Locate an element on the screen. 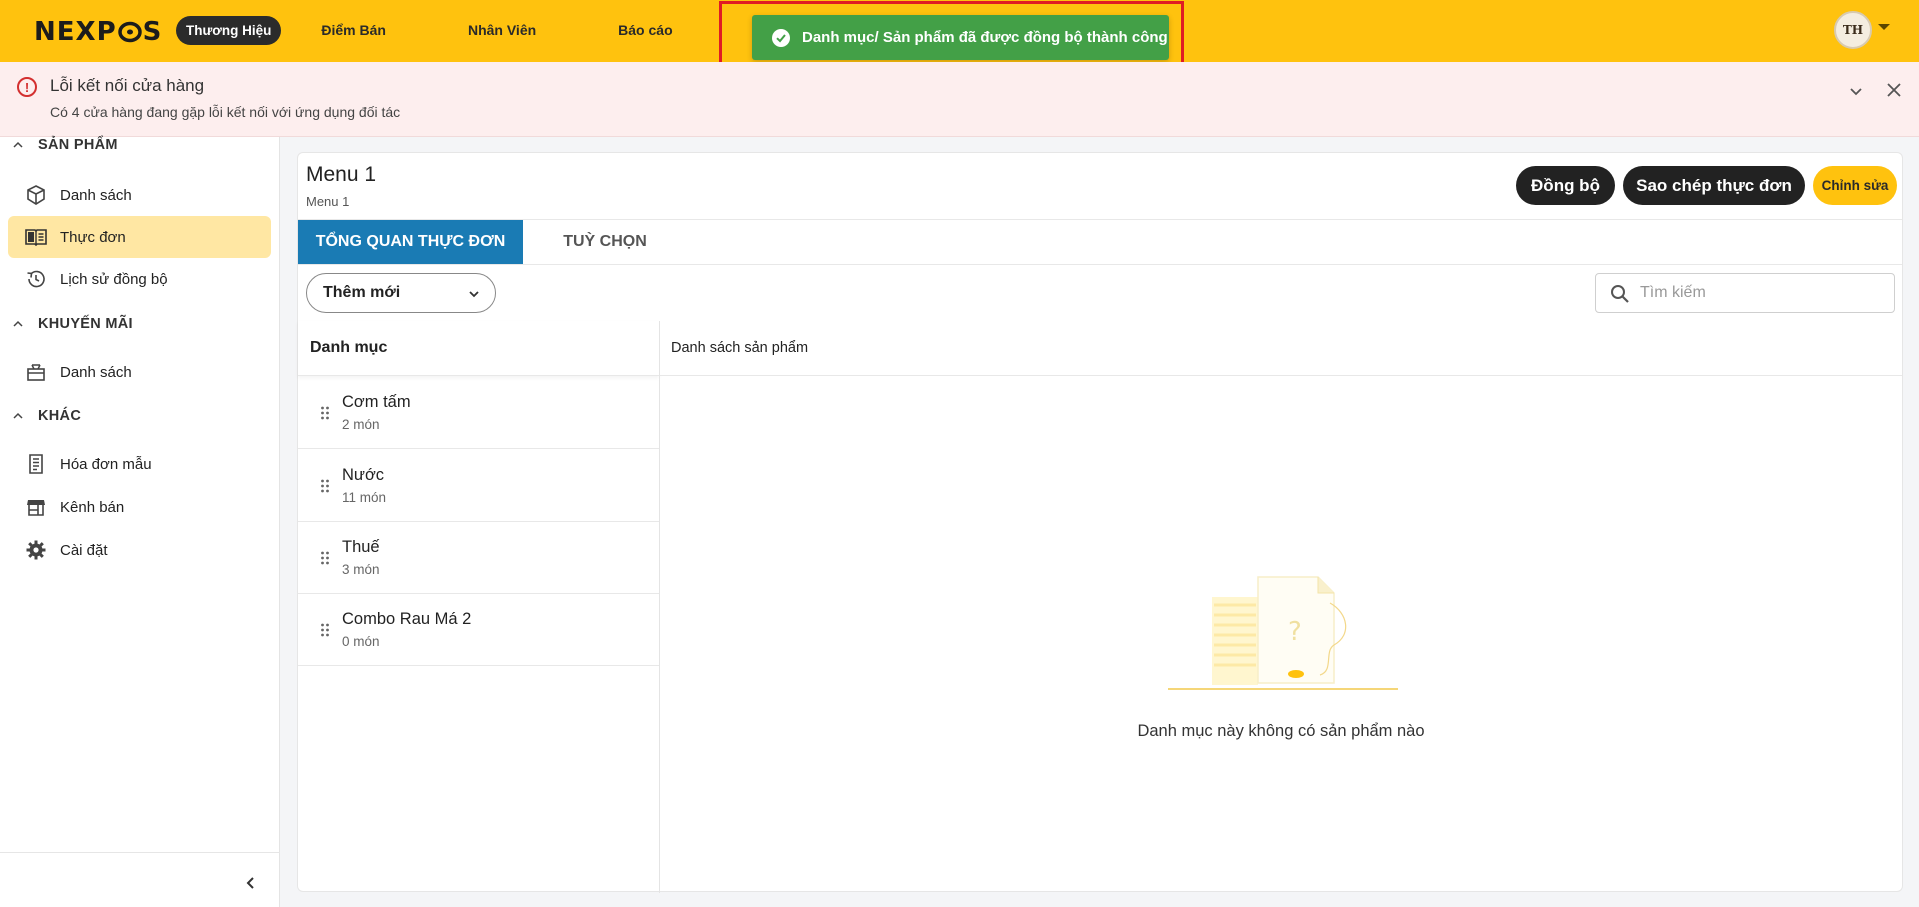 This screenshot has width=1919, height=907. nav-item-outlets: Điểm Bán is located at coordinates (353, 30).